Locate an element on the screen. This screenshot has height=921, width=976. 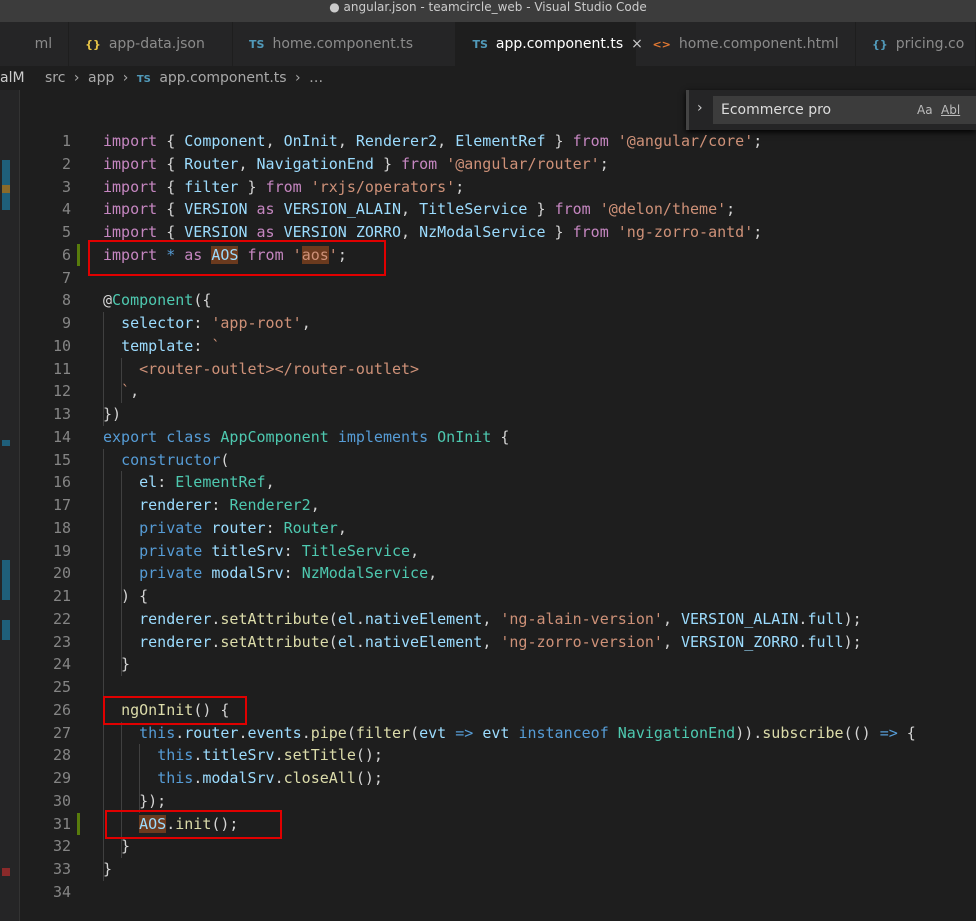
code-token: titleSrv is located at coordinates (238, 755).